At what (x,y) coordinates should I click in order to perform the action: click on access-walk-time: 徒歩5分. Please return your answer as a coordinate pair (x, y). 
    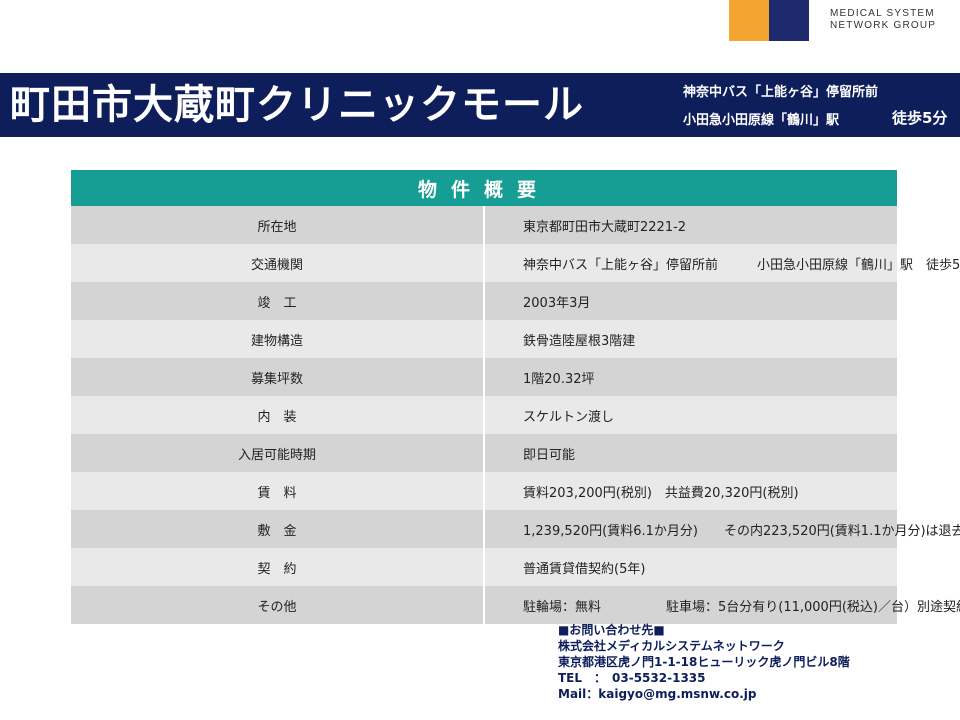
    Looking at the image, I should click on (920, 118).